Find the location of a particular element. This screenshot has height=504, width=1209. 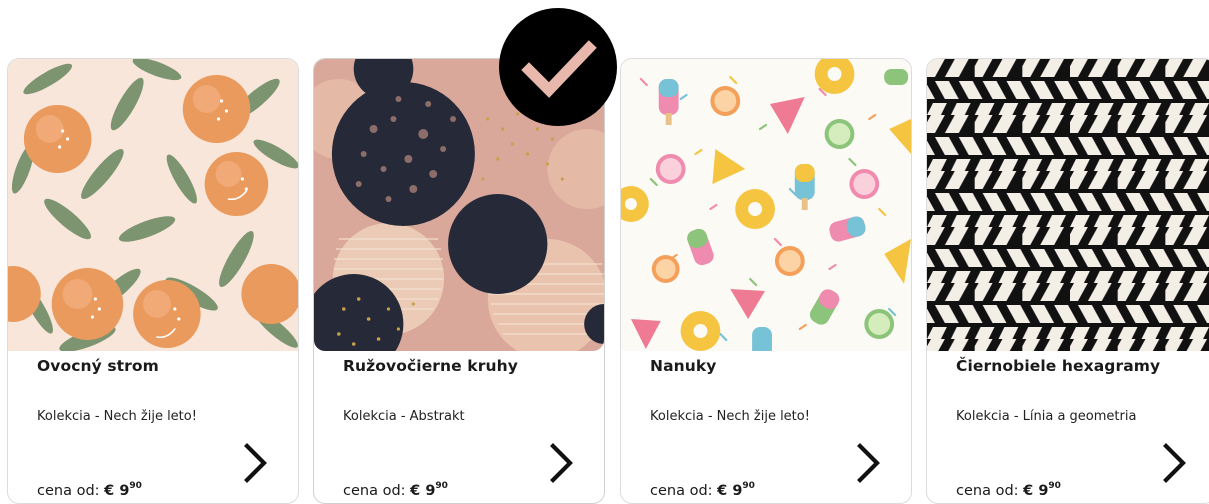

product-collection: Kolekcia - Abstrakt is located at coordinates (404, 416).